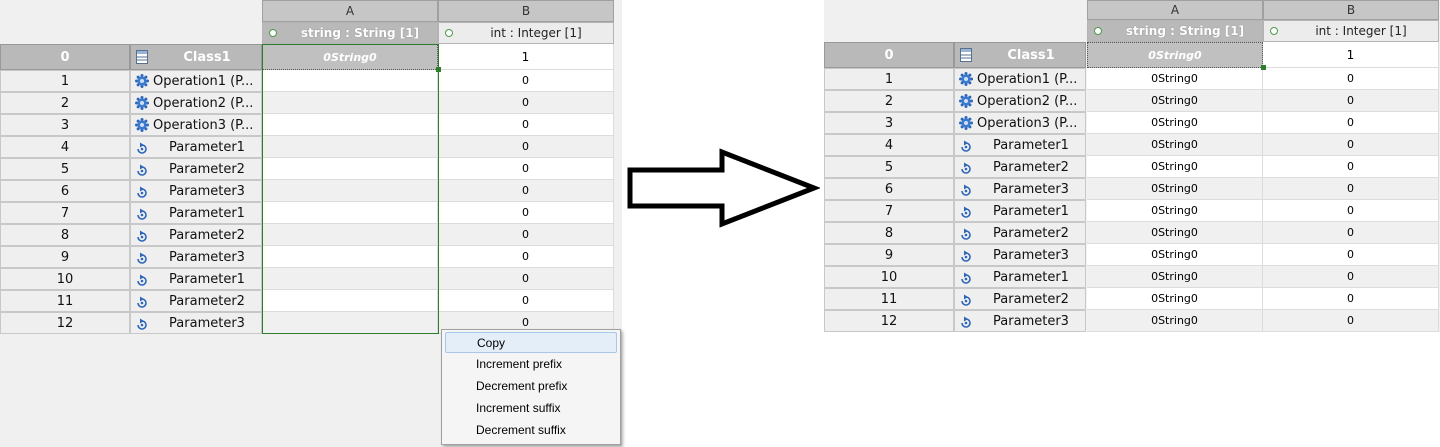 Image resolution: width=1440 pixels, height=447 pixels. I want to click on cell-a-7: 0String0, so click(1175, 211).